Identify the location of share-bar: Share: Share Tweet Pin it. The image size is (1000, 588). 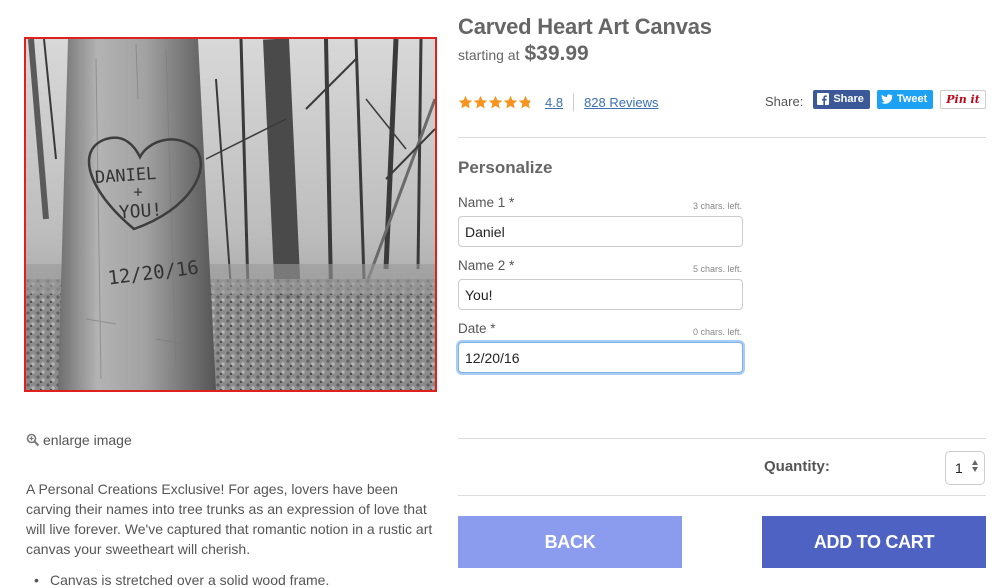
(875, 99).